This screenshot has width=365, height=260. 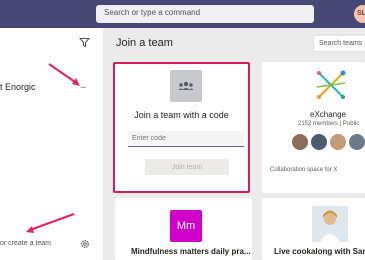 I want to click on live-cookalong-title: Live cookalong with Sarah, so click(x=319, y=251).